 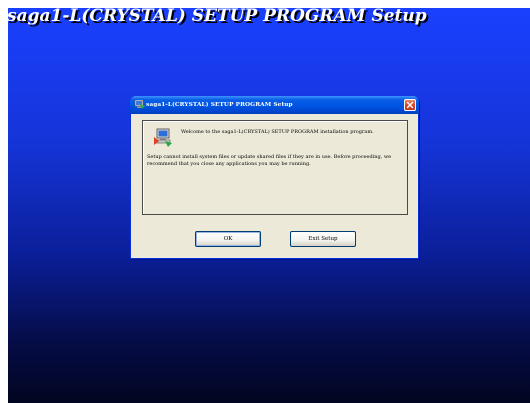 I want to click on setup-backdrop-title: saga1-L(CRYSTAL) SETUP PROGRAM Setup, so click(x=217, y=16).